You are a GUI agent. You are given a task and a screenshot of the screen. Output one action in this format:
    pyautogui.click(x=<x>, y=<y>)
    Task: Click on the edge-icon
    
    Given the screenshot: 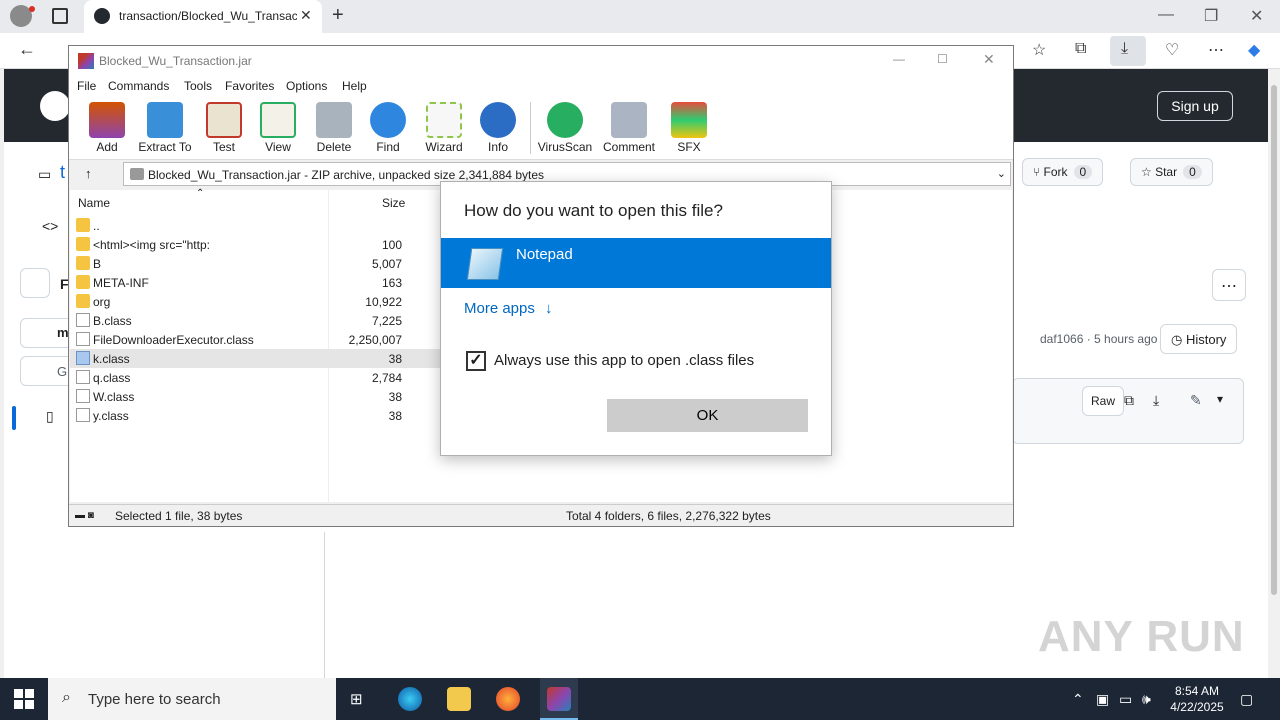 What is the action you would take?
    pyautogui.click(x=410, y=699)
    